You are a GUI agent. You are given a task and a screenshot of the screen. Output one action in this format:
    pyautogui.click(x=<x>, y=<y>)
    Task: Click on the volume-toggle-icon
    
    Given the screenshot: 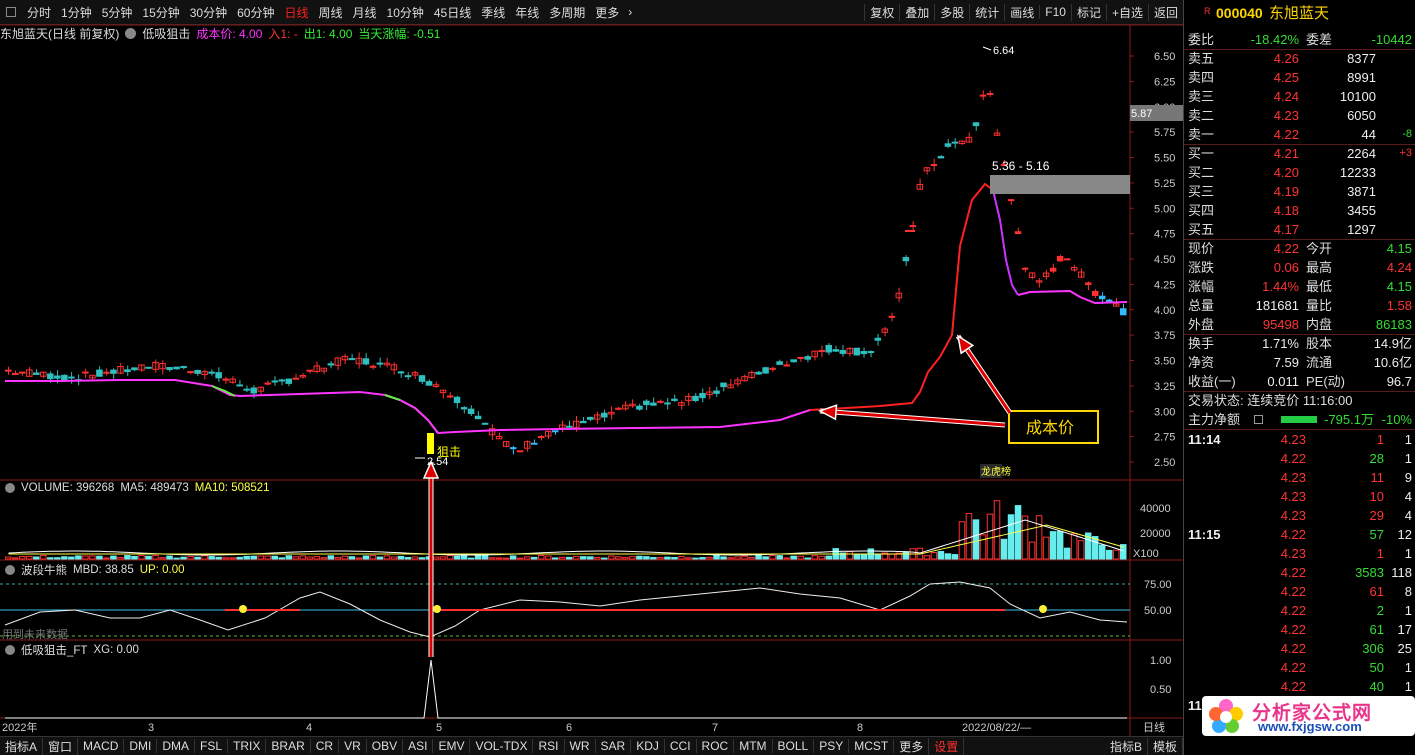 What is the action you would take?
    pyautogui.click(x=10, y=488)
    